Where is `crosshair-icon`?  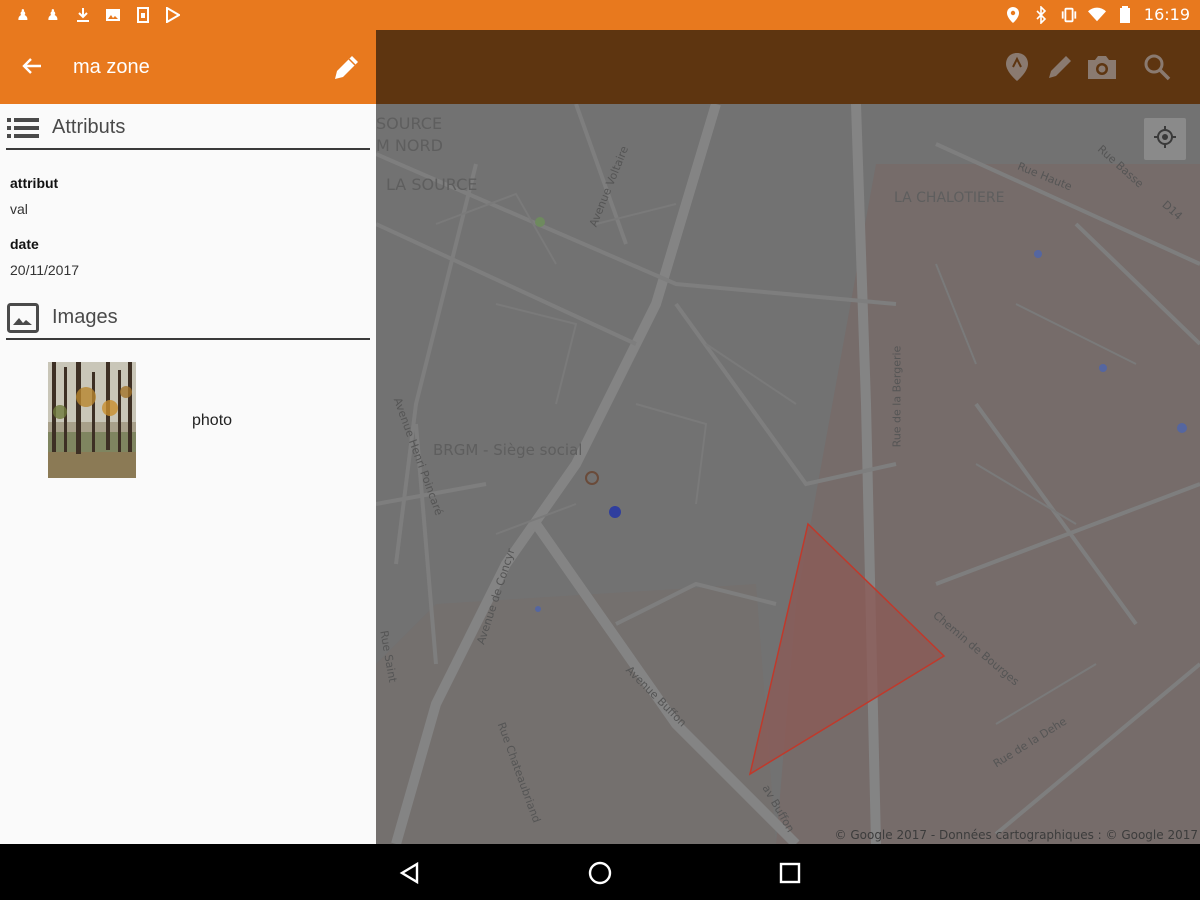
crosshair-icon is located at coordinates (1165, 139).